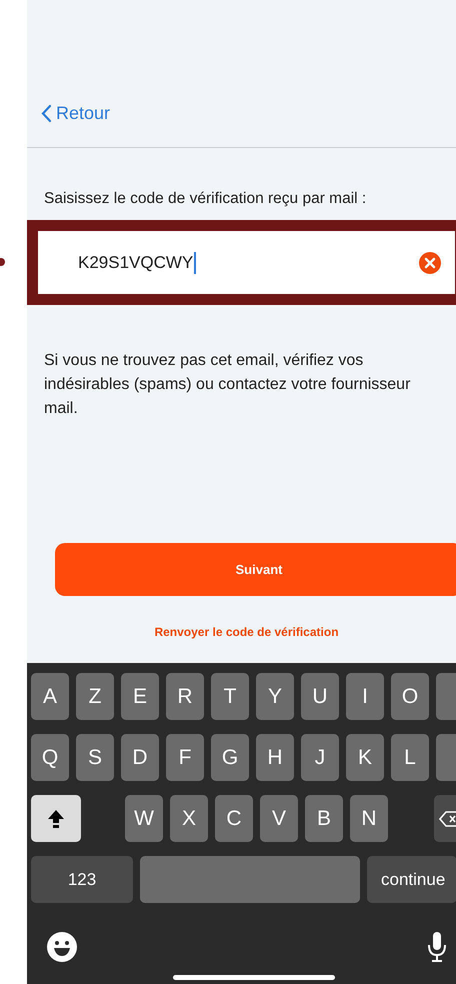 Image resolution: width=456 pixels, height=984 pixels. I want to click on chevron-left-icon, so click(46, 113).